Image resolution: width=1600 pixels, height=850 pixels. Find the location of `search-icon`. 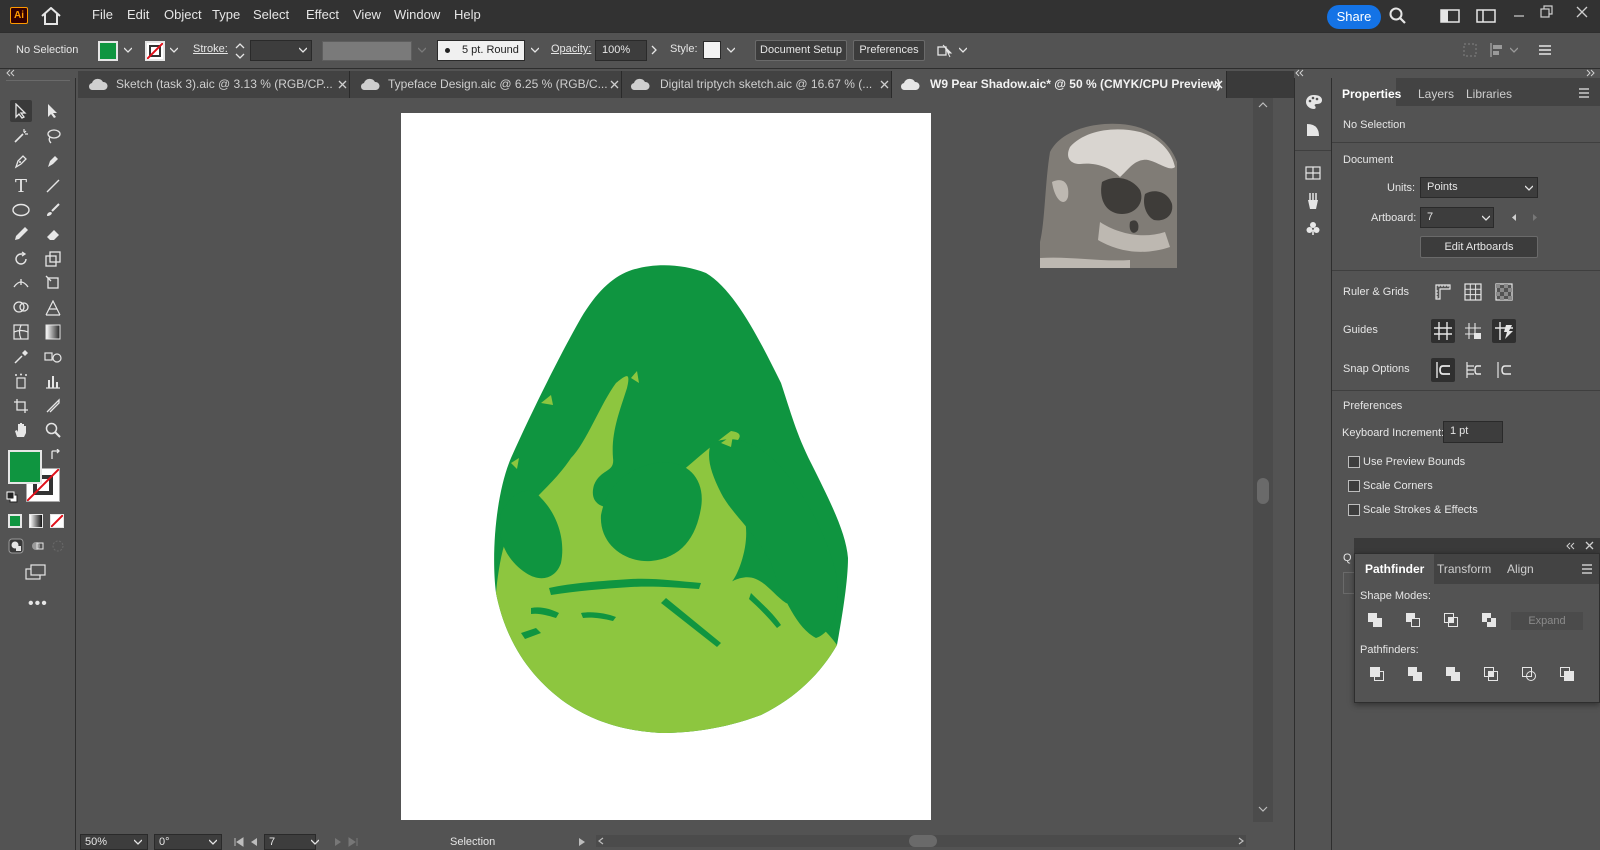

search-icon is located at coordinates (1398, 16).